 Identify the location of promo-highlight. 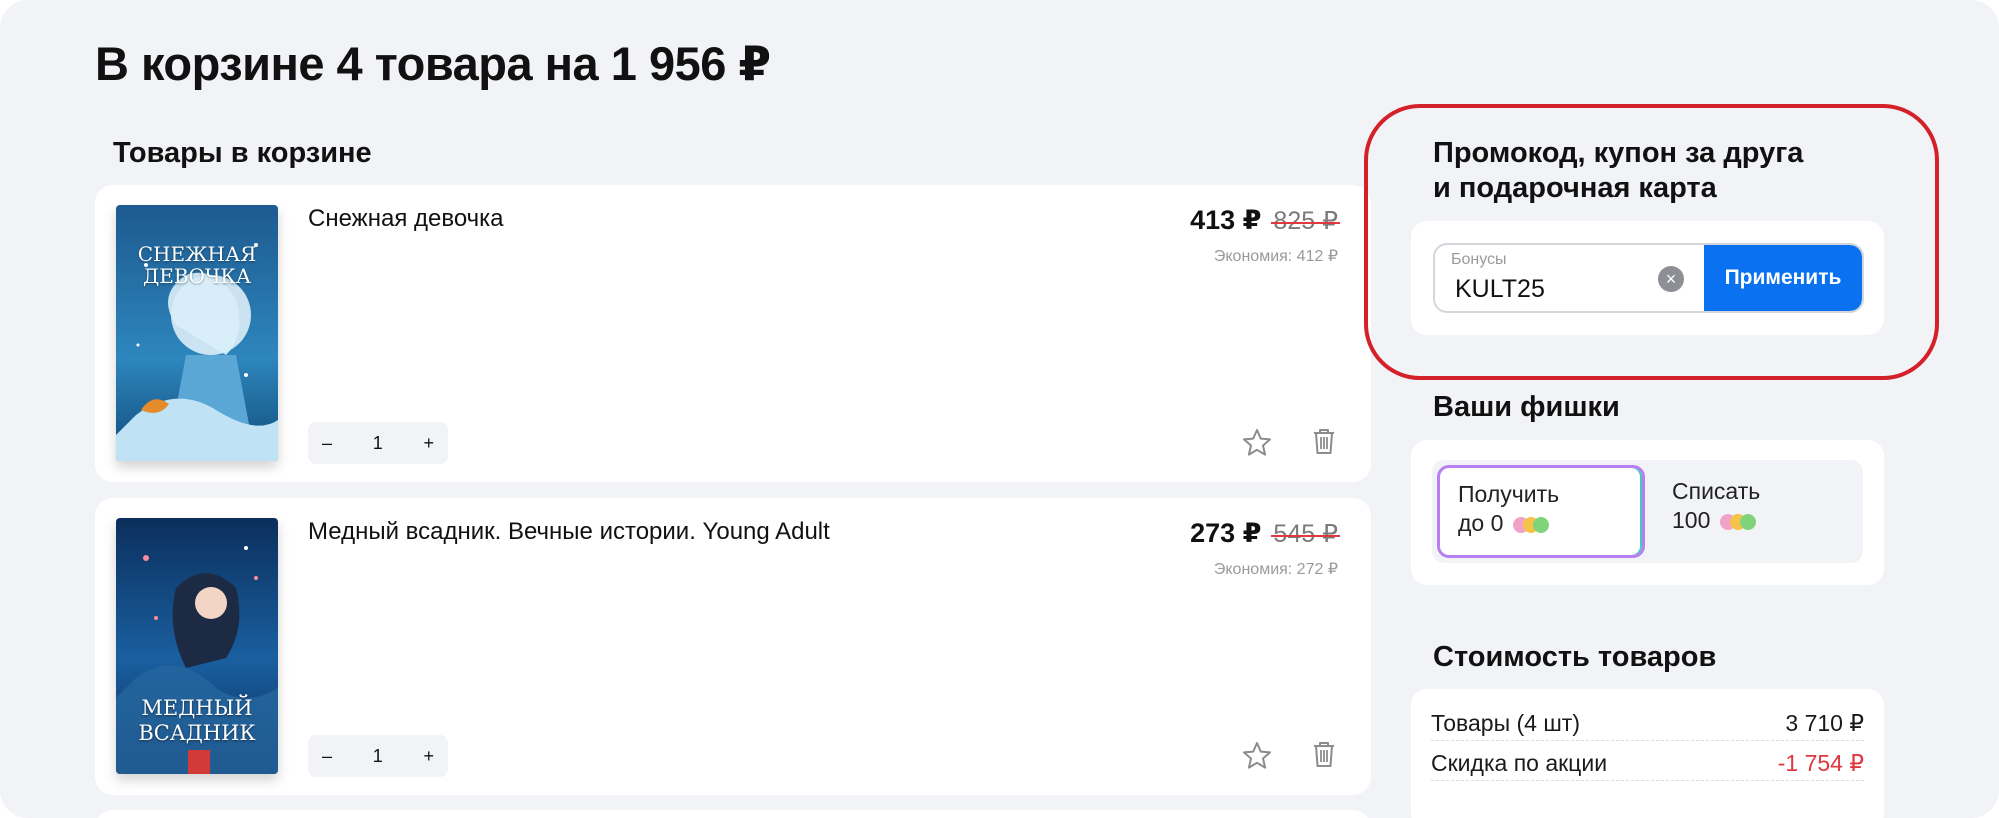
(1651, 242).